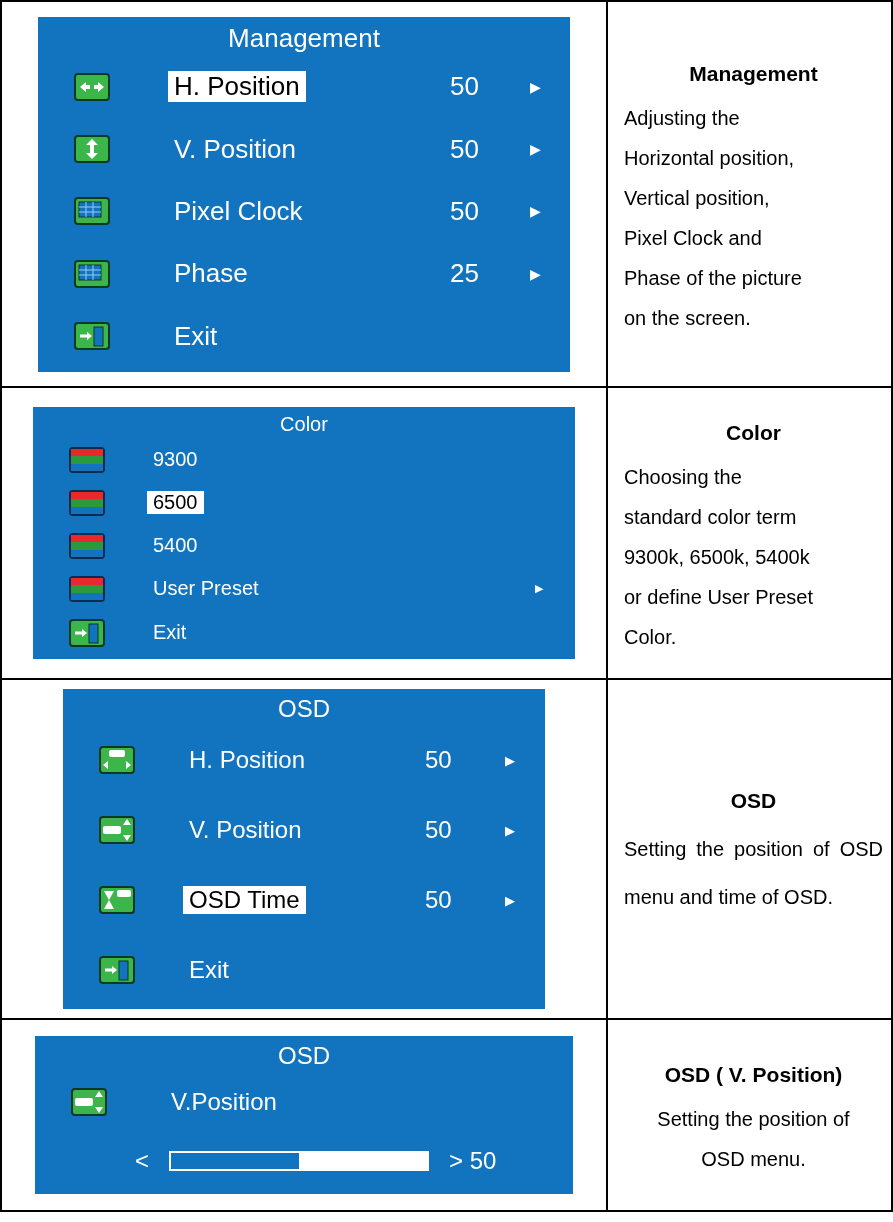 Image resolution: width=893 pixels, height=1222 pixels. Describe the element at coordinates (304, 38) in the screenshot. I see `menu-title: Management` at that location.